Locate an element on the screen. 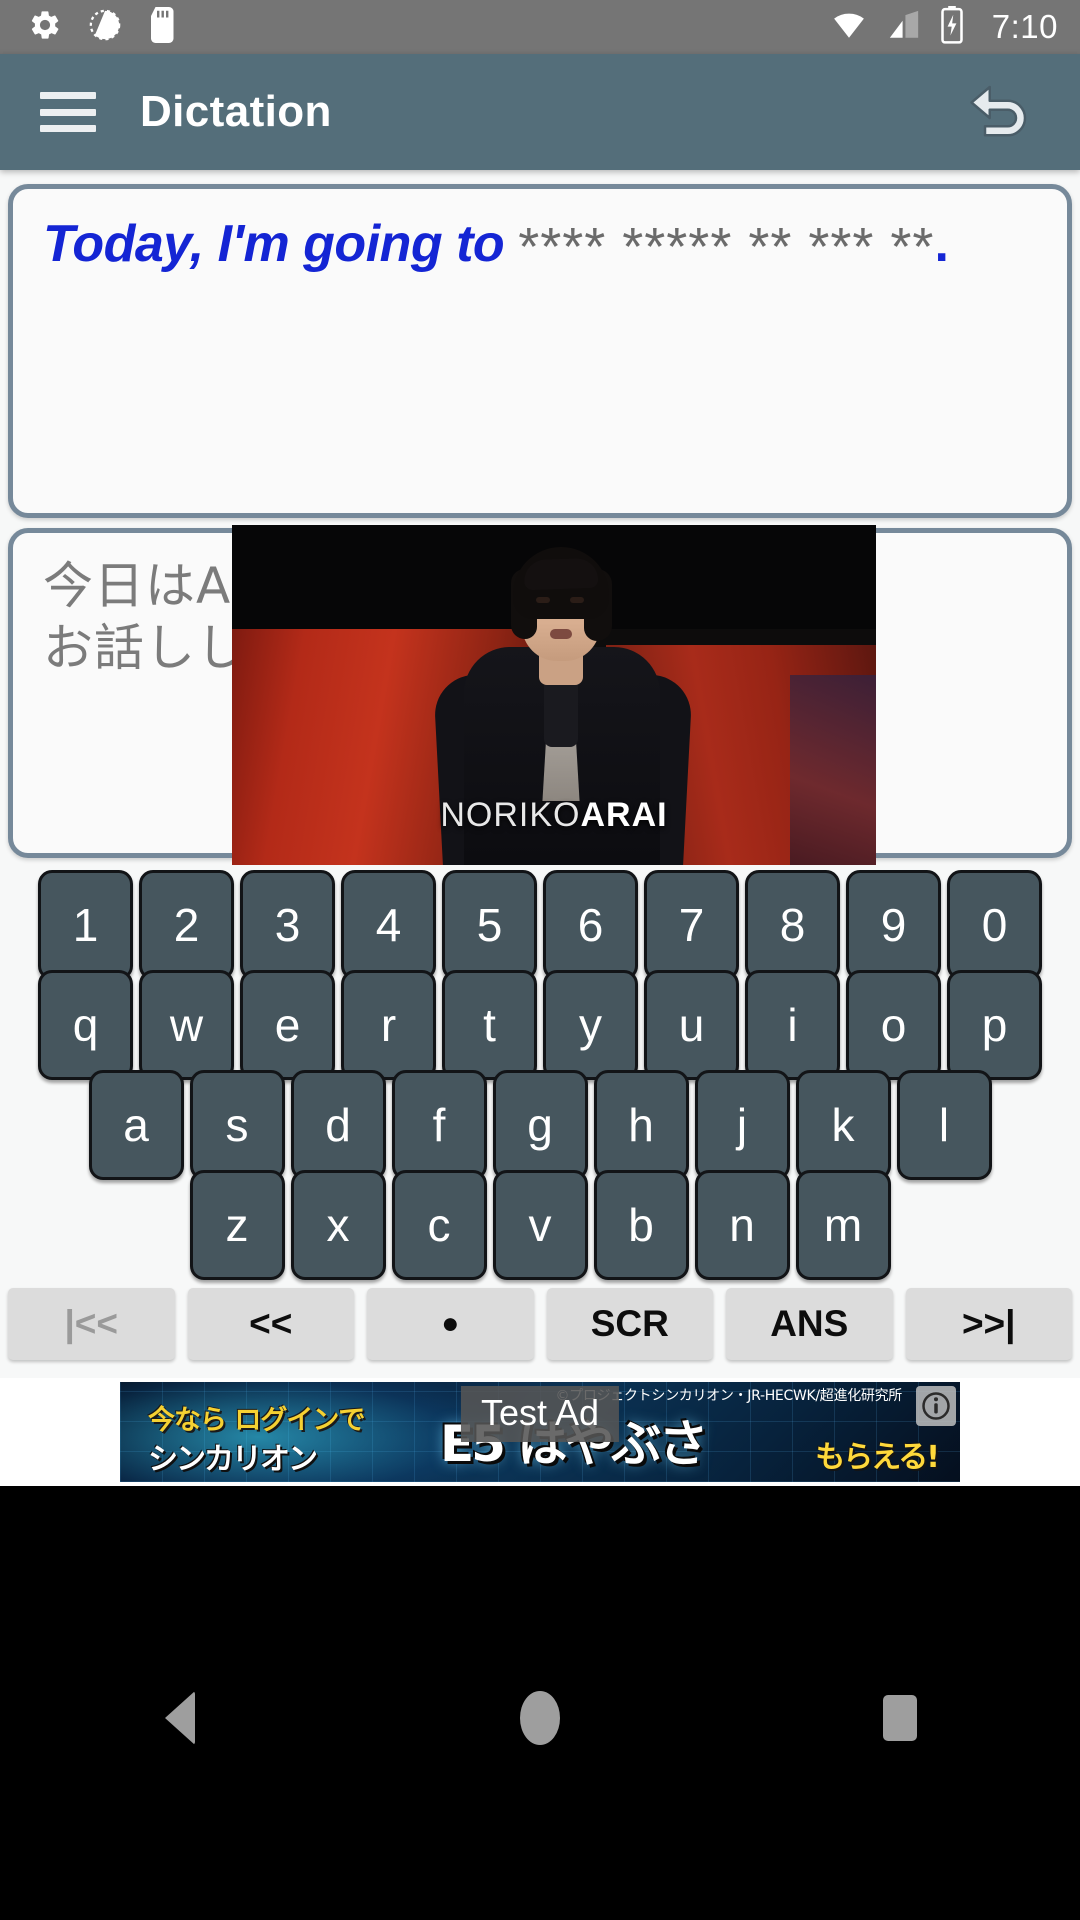 This screenshot has height=1920, width=1080. key-q: q is located at coordinates (85, 1025).